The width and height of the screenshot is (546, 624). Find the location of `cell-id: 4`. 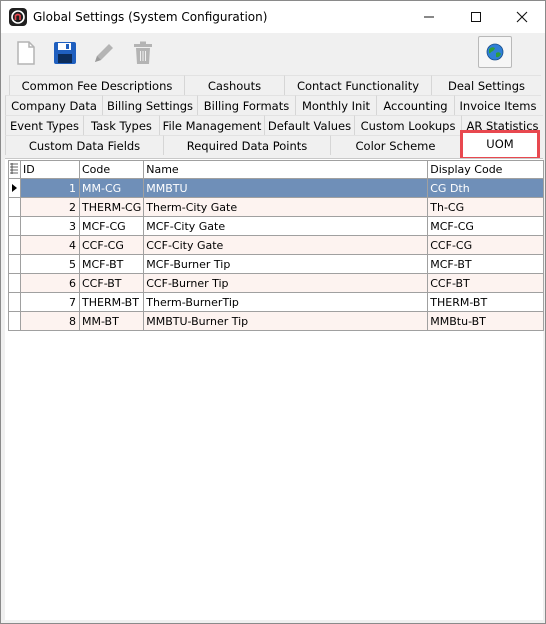

cell-id: 4 is located at coordinates (50, 245).